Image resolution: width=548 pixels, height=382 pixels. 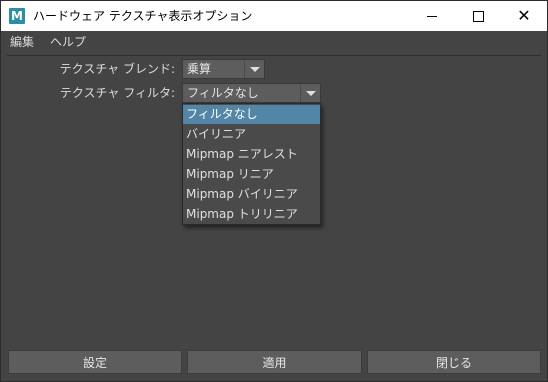 I want to click on settings-button: 設定, so click(x=95, y=362).